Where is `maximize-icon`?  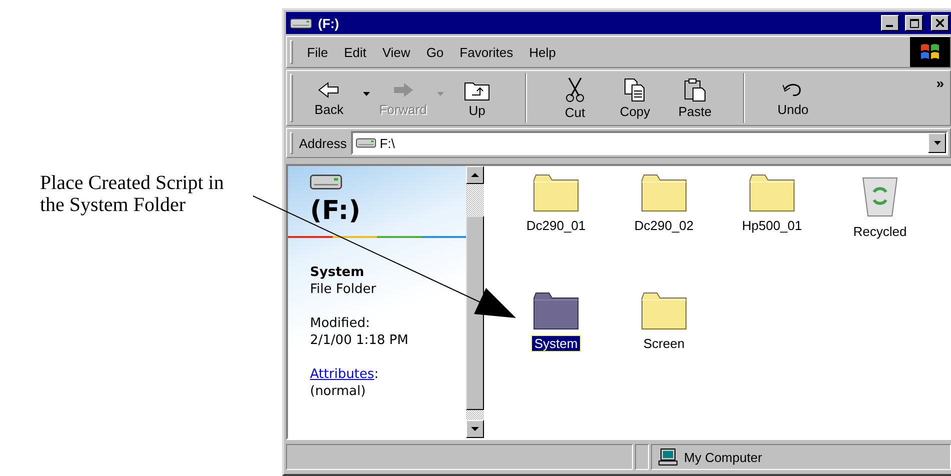 maximize-icon is located at coordinates (914, 23).